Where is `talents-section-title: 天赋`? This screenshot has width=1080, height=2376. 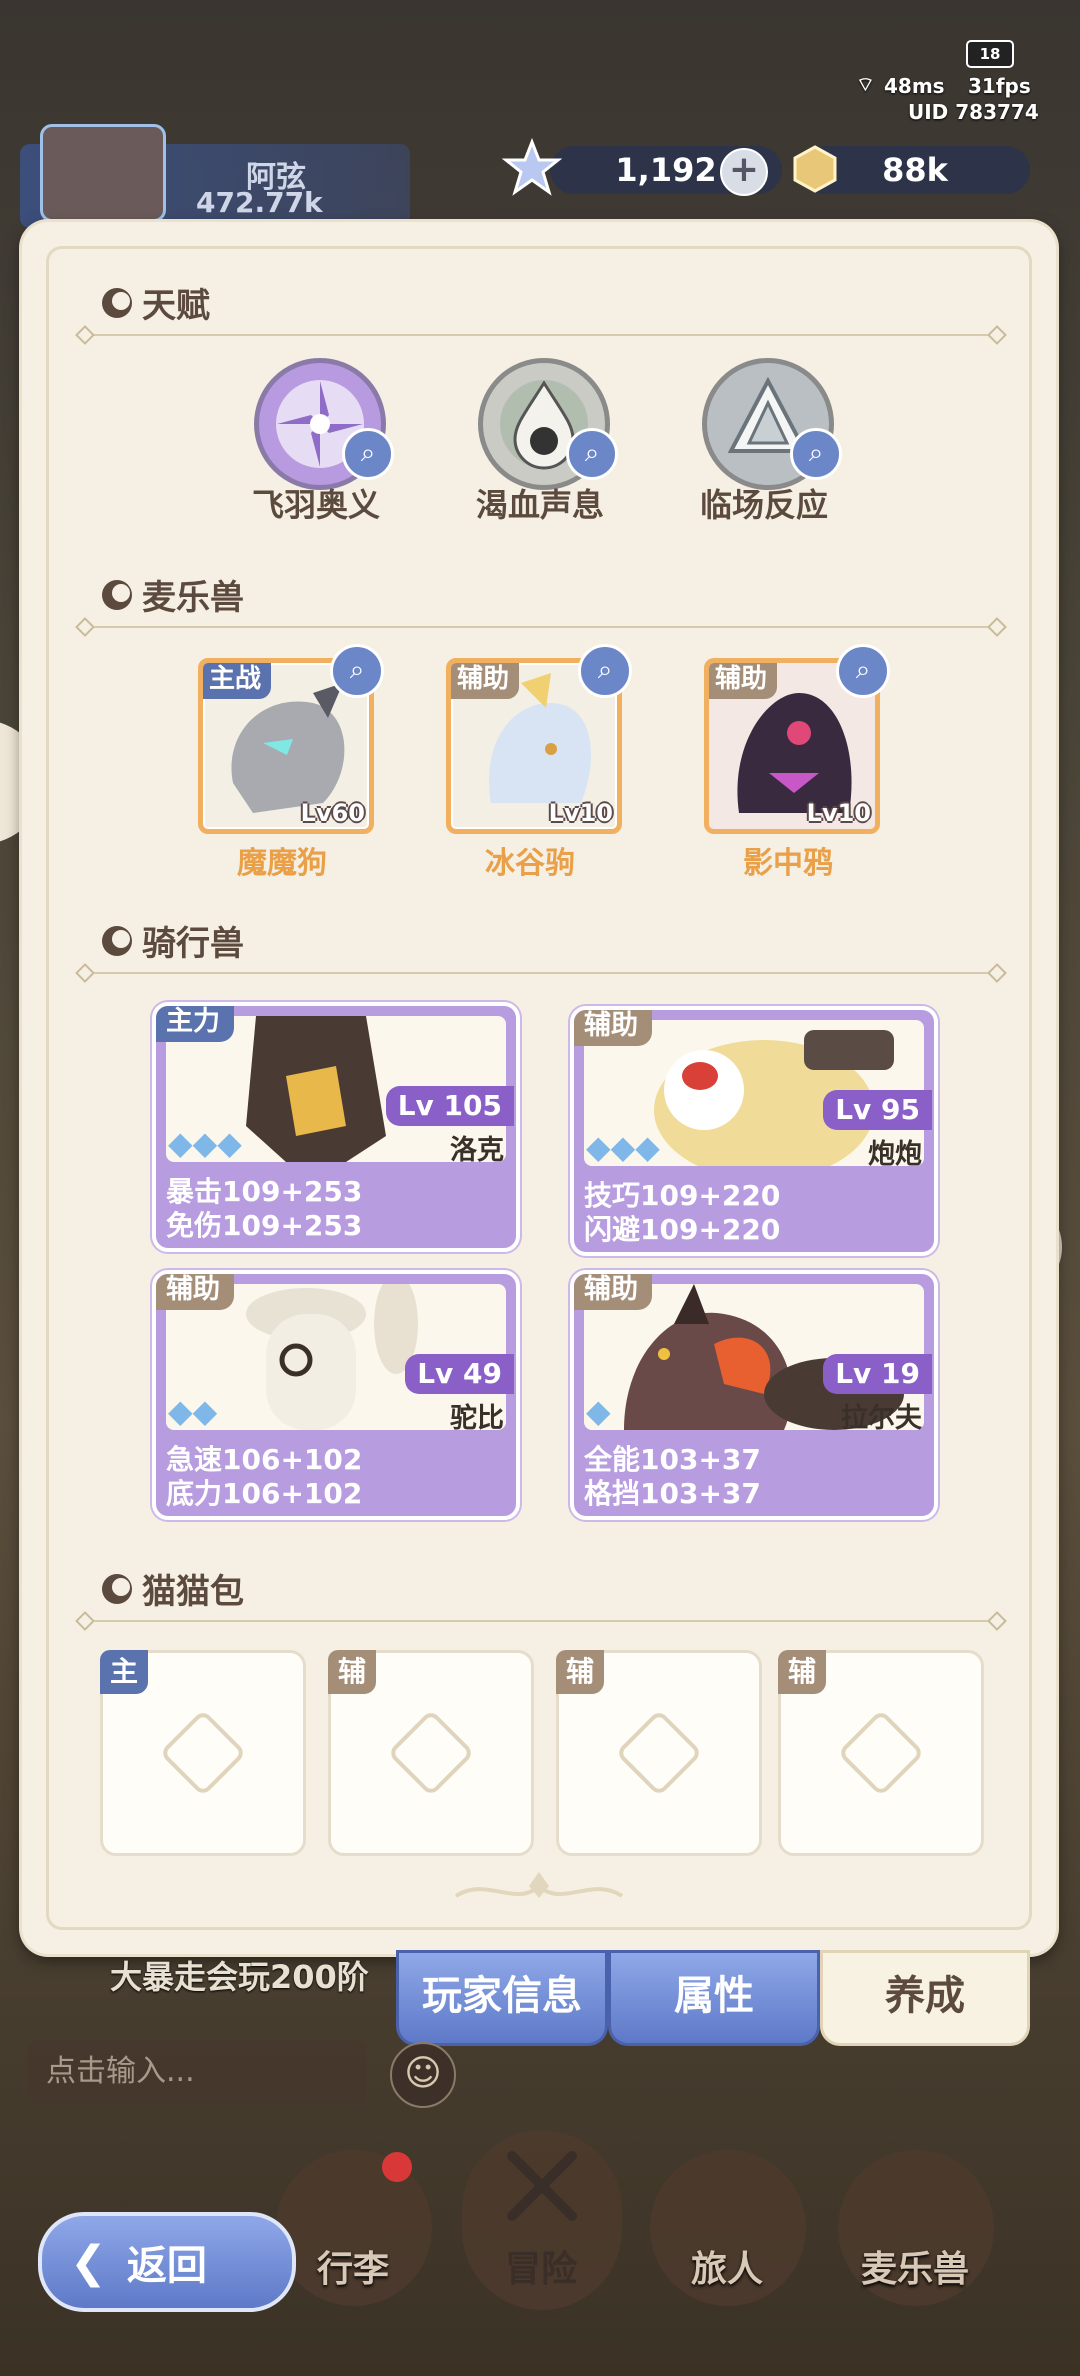 talents-section-title: 天赋 is located at coordinates (156, 302).